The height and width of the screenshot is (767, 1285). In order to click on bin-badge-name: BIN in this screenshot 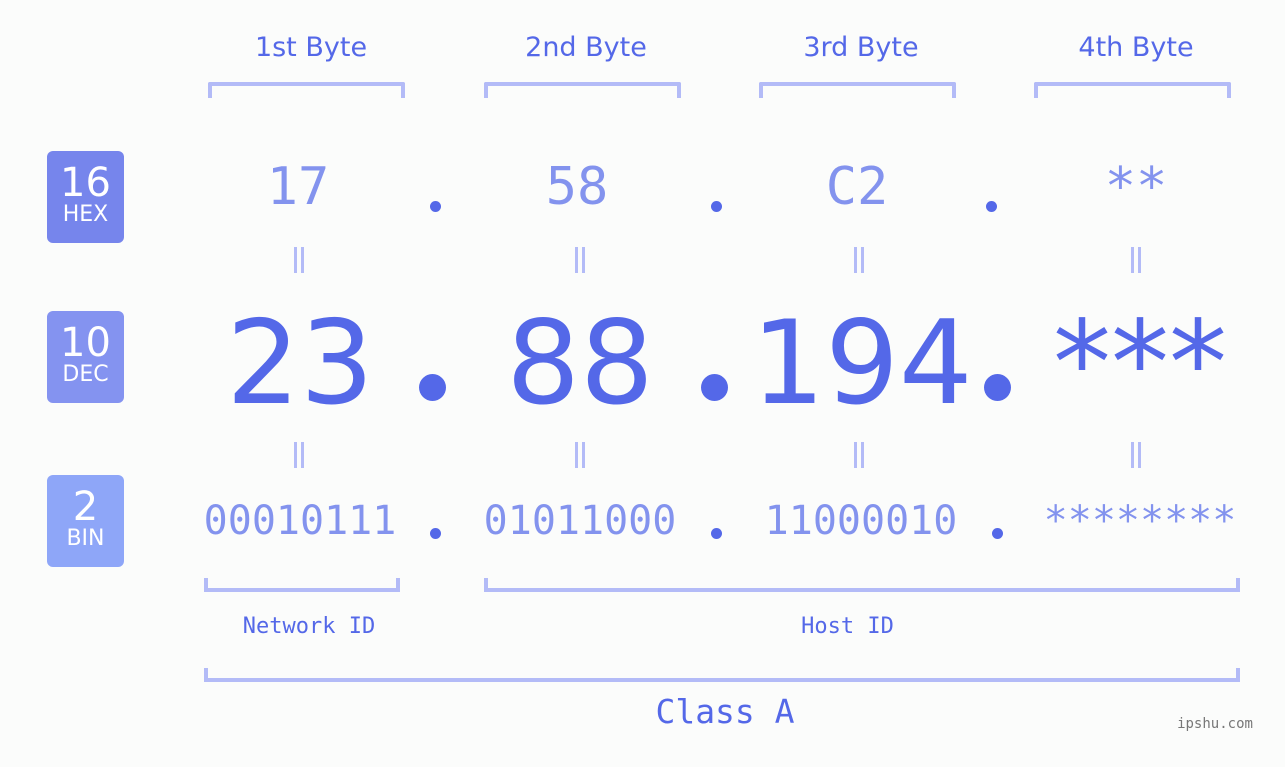, I will do `click(85, 538)`.